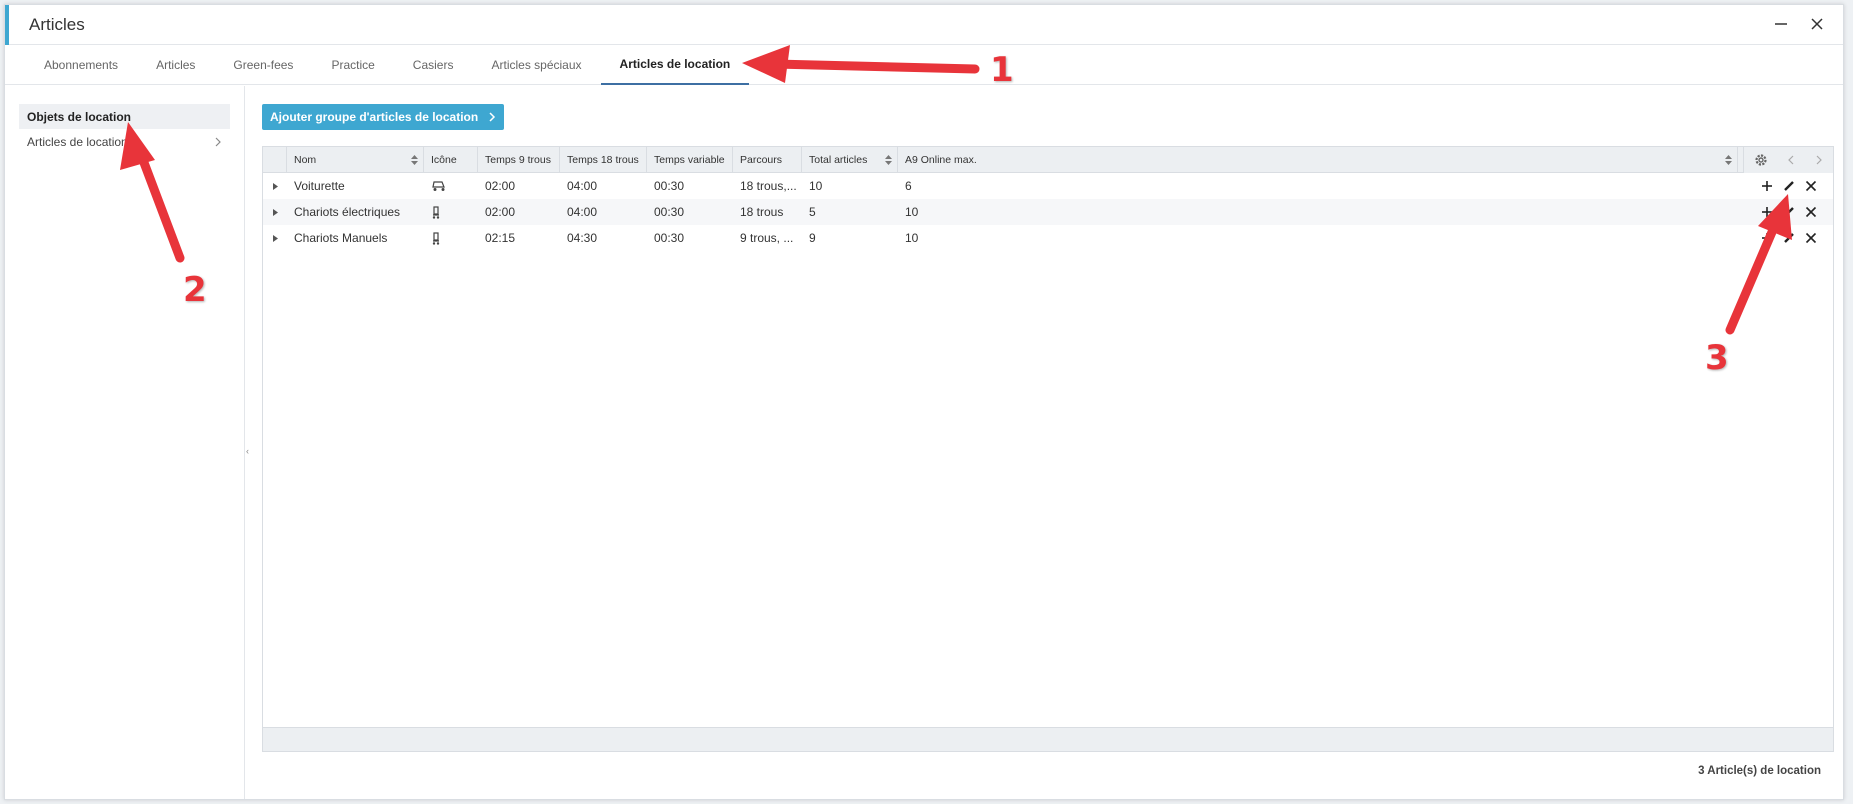 This screenshot has width=1853, height=804. What do you see at coordinates (275, 159) in the screenshot?
I see `expand-column-header` at bounding box center [275, 159].